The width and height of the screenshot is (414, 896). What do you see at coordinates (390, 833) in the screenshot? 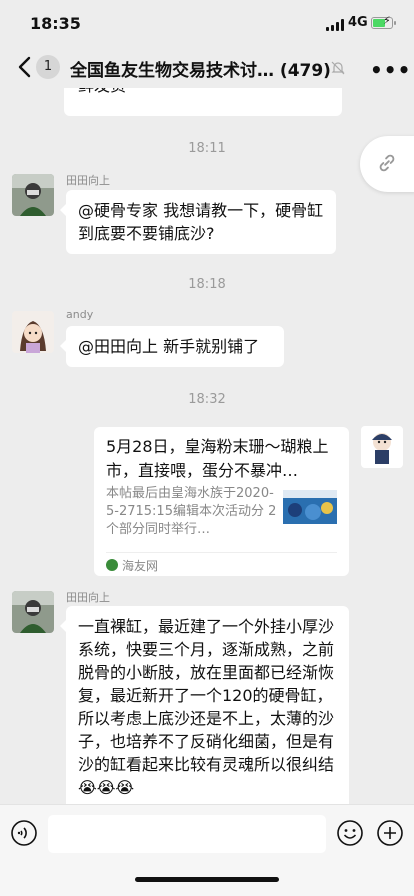
I see `plus-circle-icon` at bounding box center [390, 833].